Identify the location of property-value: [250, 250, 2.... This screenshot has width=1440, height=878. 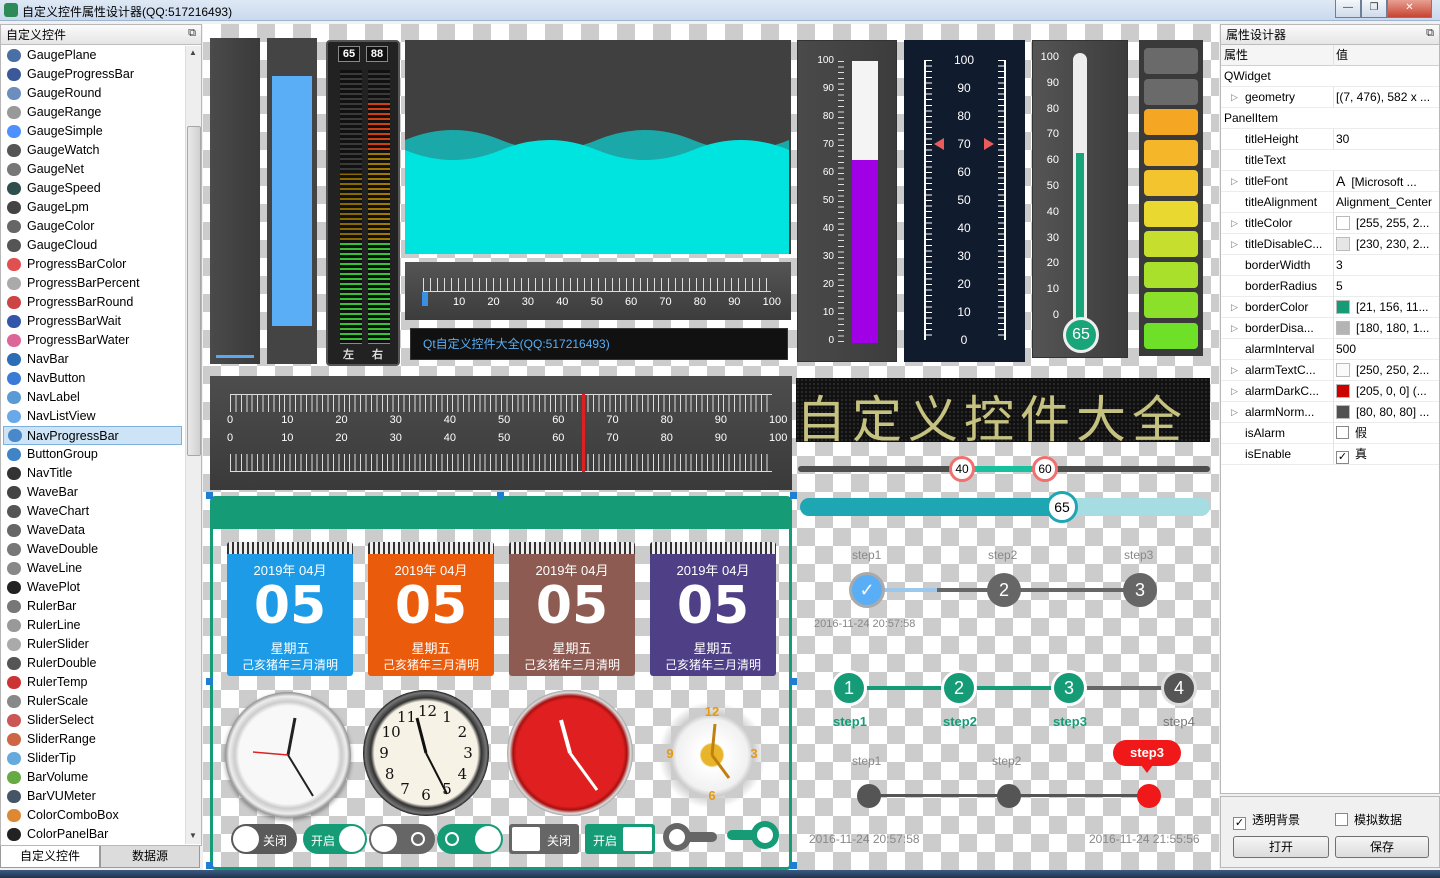
(1386, 370).